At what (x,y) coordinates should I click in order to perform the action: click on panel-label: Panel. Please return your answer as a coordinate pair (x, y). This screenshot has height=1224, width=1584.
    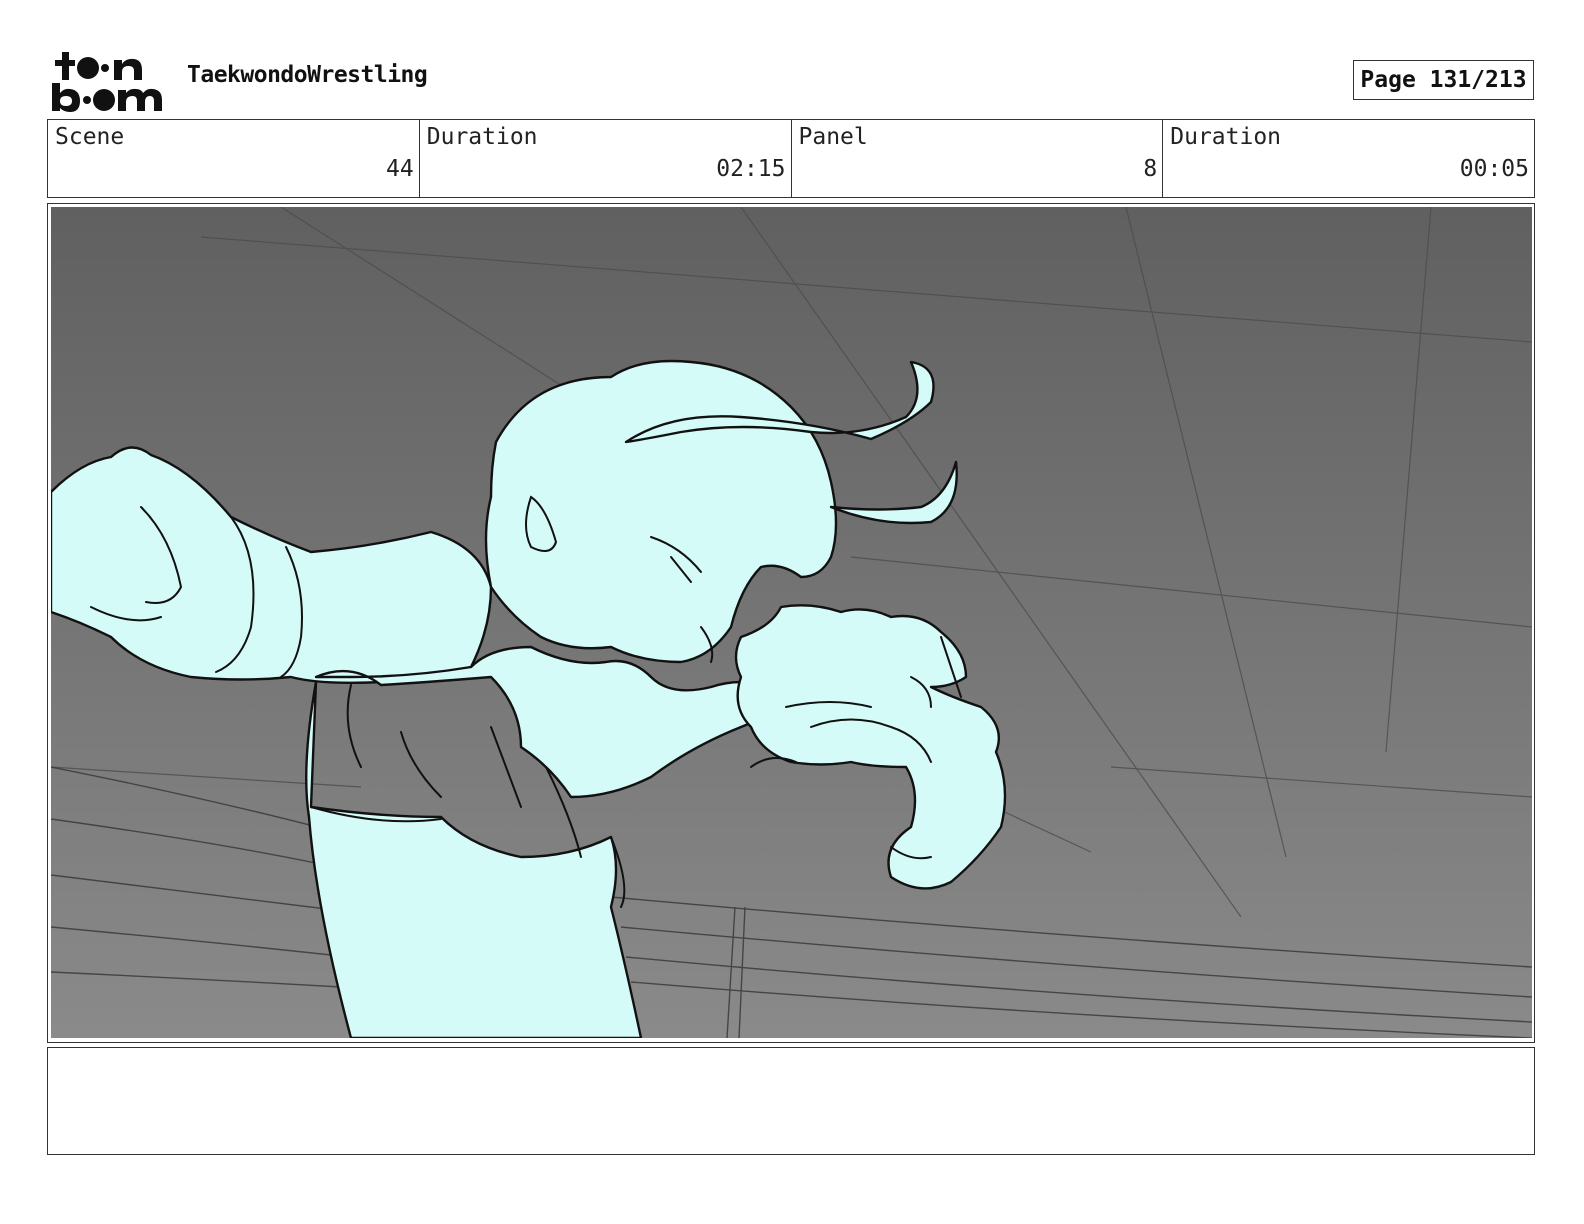
    Looking at the image, I should click on (833, 137).